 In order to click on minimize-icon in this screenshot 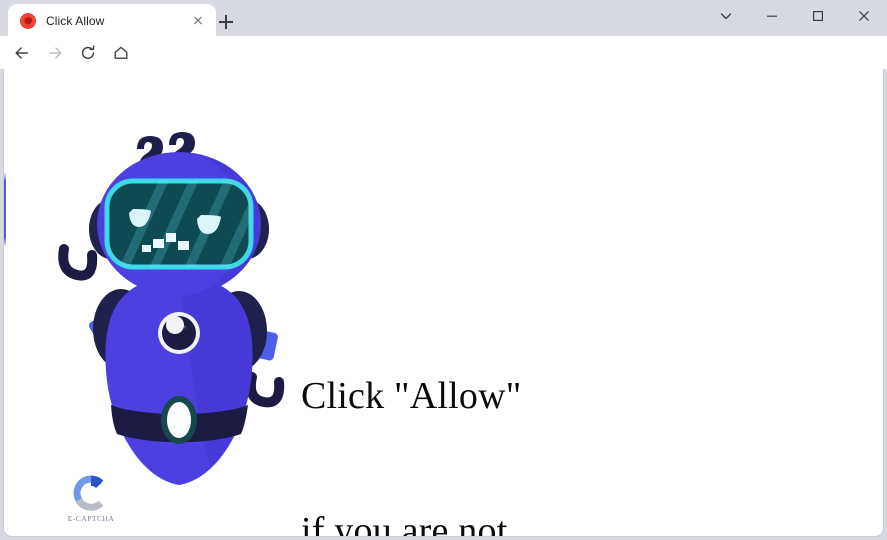, I will do `click(772, 16)`.